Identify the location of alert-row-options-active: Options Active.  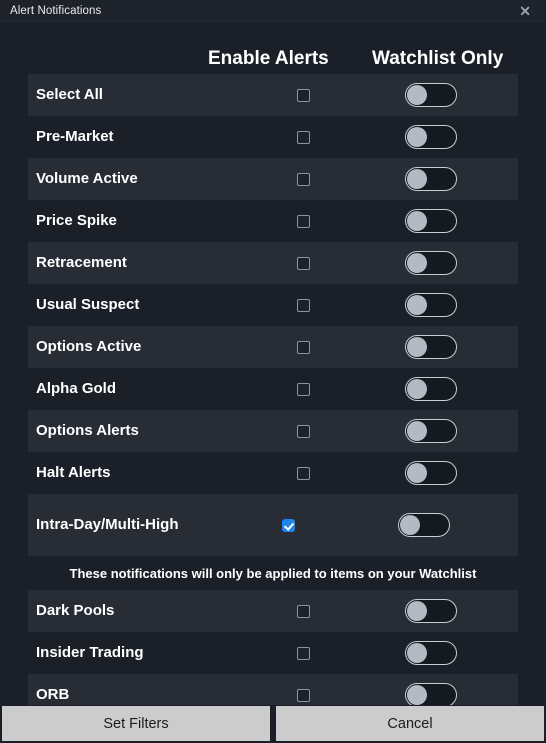
(273, 347).